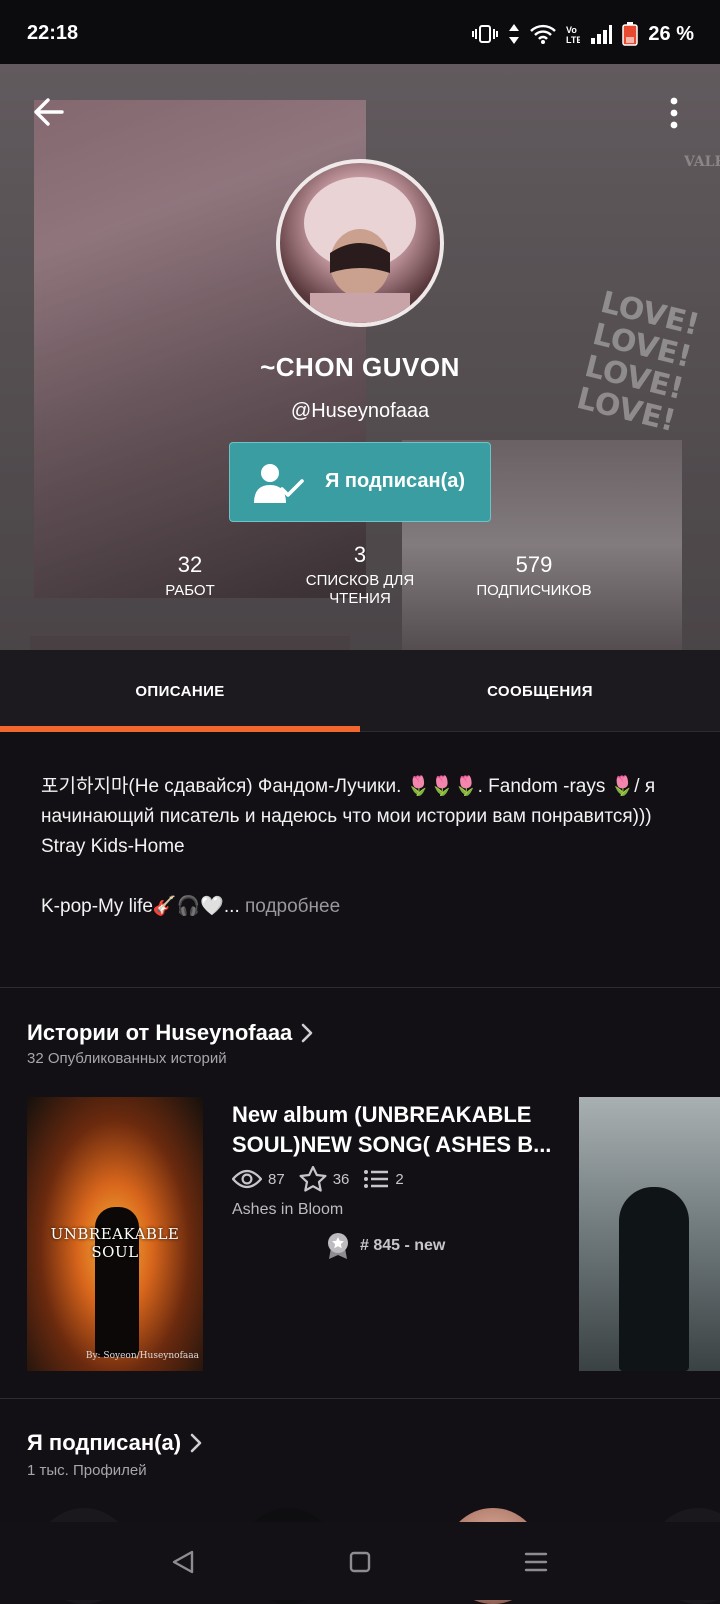 The height and width of the screenshot is (1604, 720). Describe the element at coordinates (87, 1470) in the screenshot. I see `following-section-subtitle: 1 тыс. Профилей` at that location.